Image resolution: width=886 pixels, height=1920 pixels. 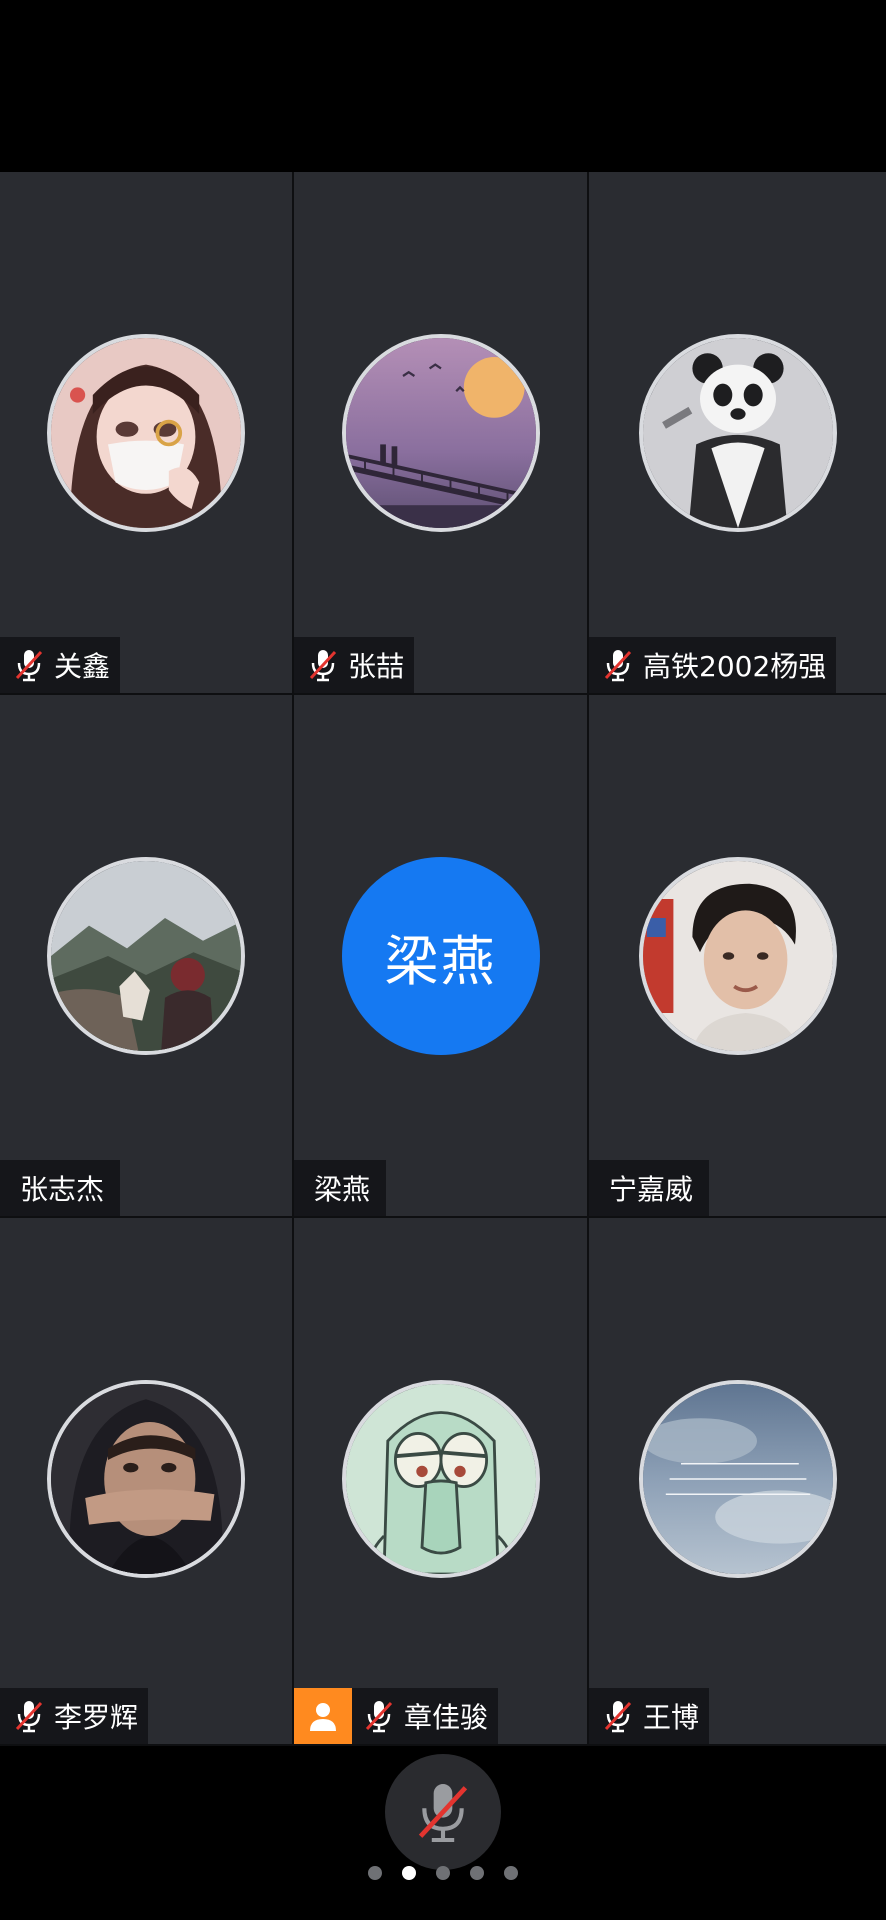 I want to click on participant-tile: 宁嘉威, so click(x=737, y=956).